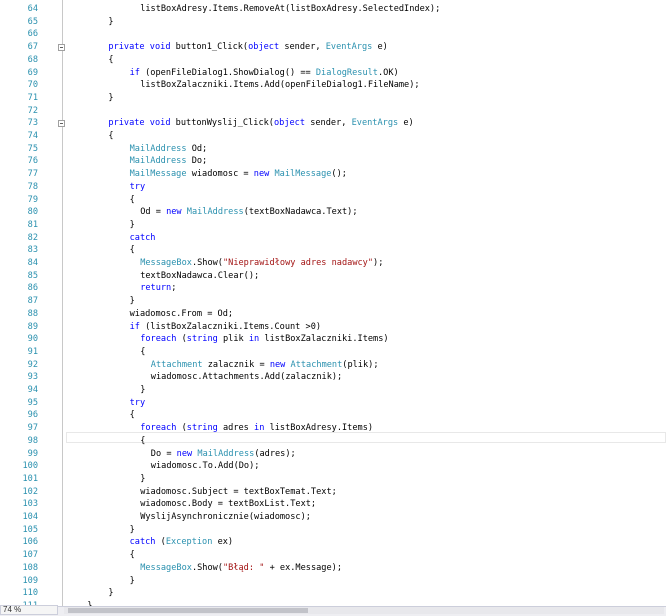 The height and width of the screenshot is (616, 666). What do you see at coordinates (333, 504) in the screenshot?
I see `code-line: 103 wiadomosc.Body = textBoxList.Text;` at bounding box center [333, 504].